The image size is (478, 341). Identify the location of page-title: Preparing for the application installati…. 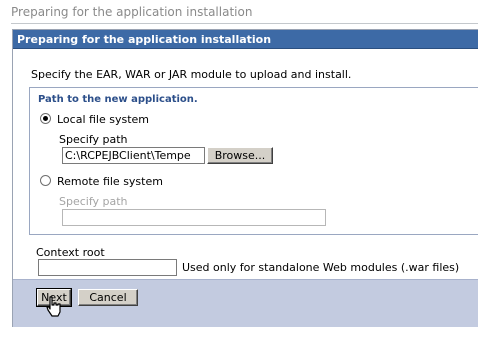
(132, 12).